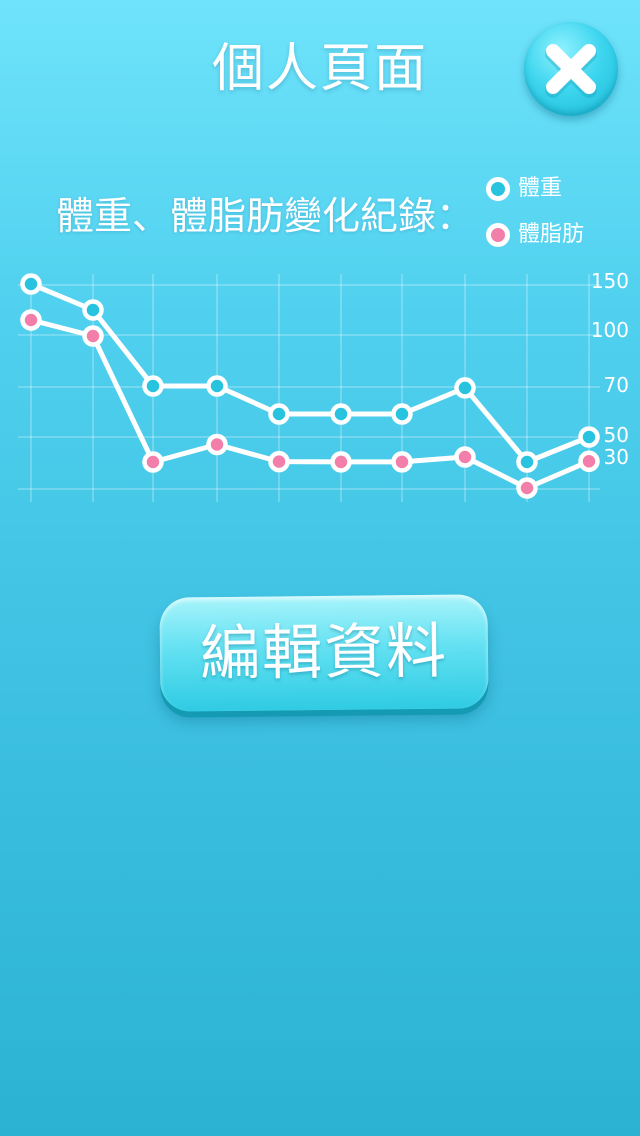 Image resolution: width=640 pixels, height=1136 pixels. What do you see at coordinates (540, 188) in the screenshot?
I see `legend-label-weight: 體重` at bounding box center [540, 188].